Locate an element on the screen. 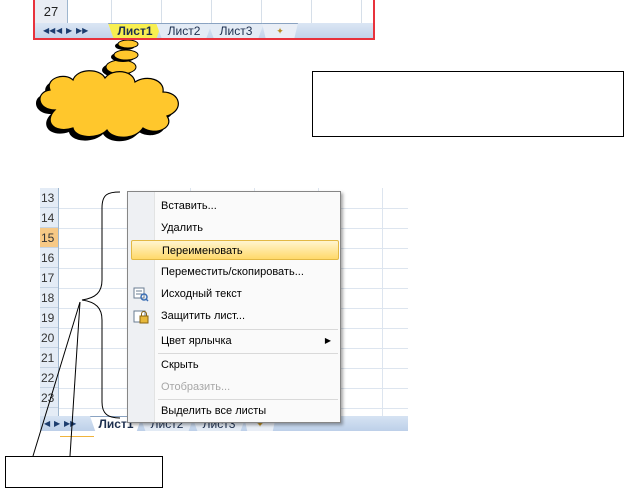 The height and width of the screenshot is (488, 627). sheet-tab-bar: ◀◀ ◀ ▶ ▶▶ Лист1 Лист2 Лист3 ✦ is located at coordinates (204, 30).